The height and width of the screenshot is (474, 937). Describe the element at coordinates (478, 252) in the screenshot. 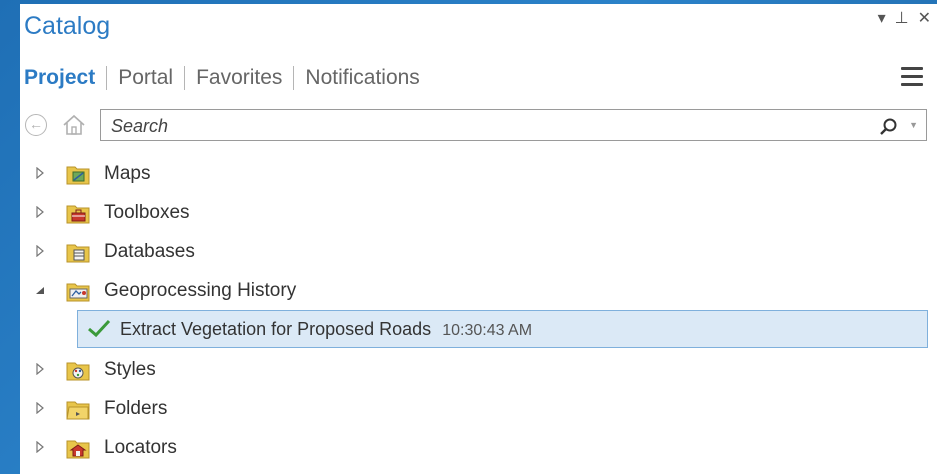

I see `tree-item-databases: Databases` at that location.